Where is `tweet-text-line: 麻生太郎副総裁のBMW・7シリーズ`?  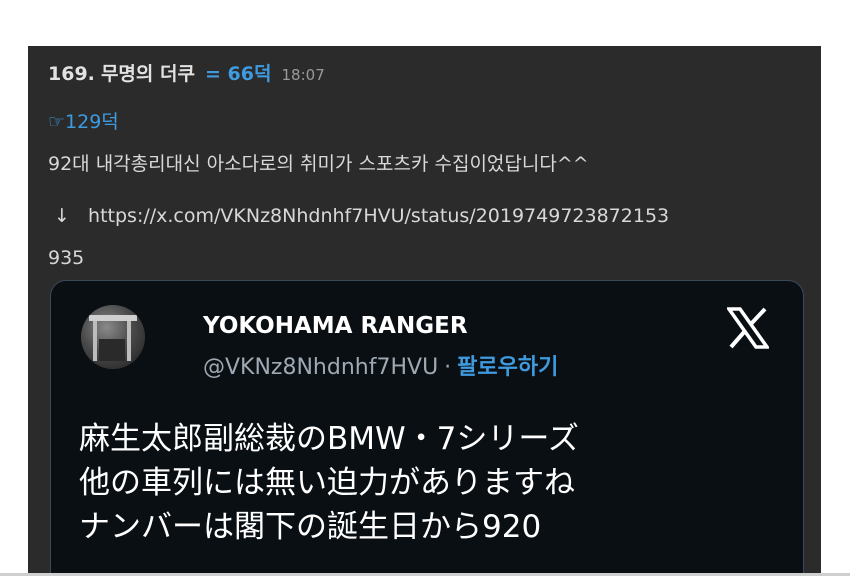 tweet-text-line: 麻生太郎副総裁のBMW・7シリーズ is located at coordinates (329, 439).